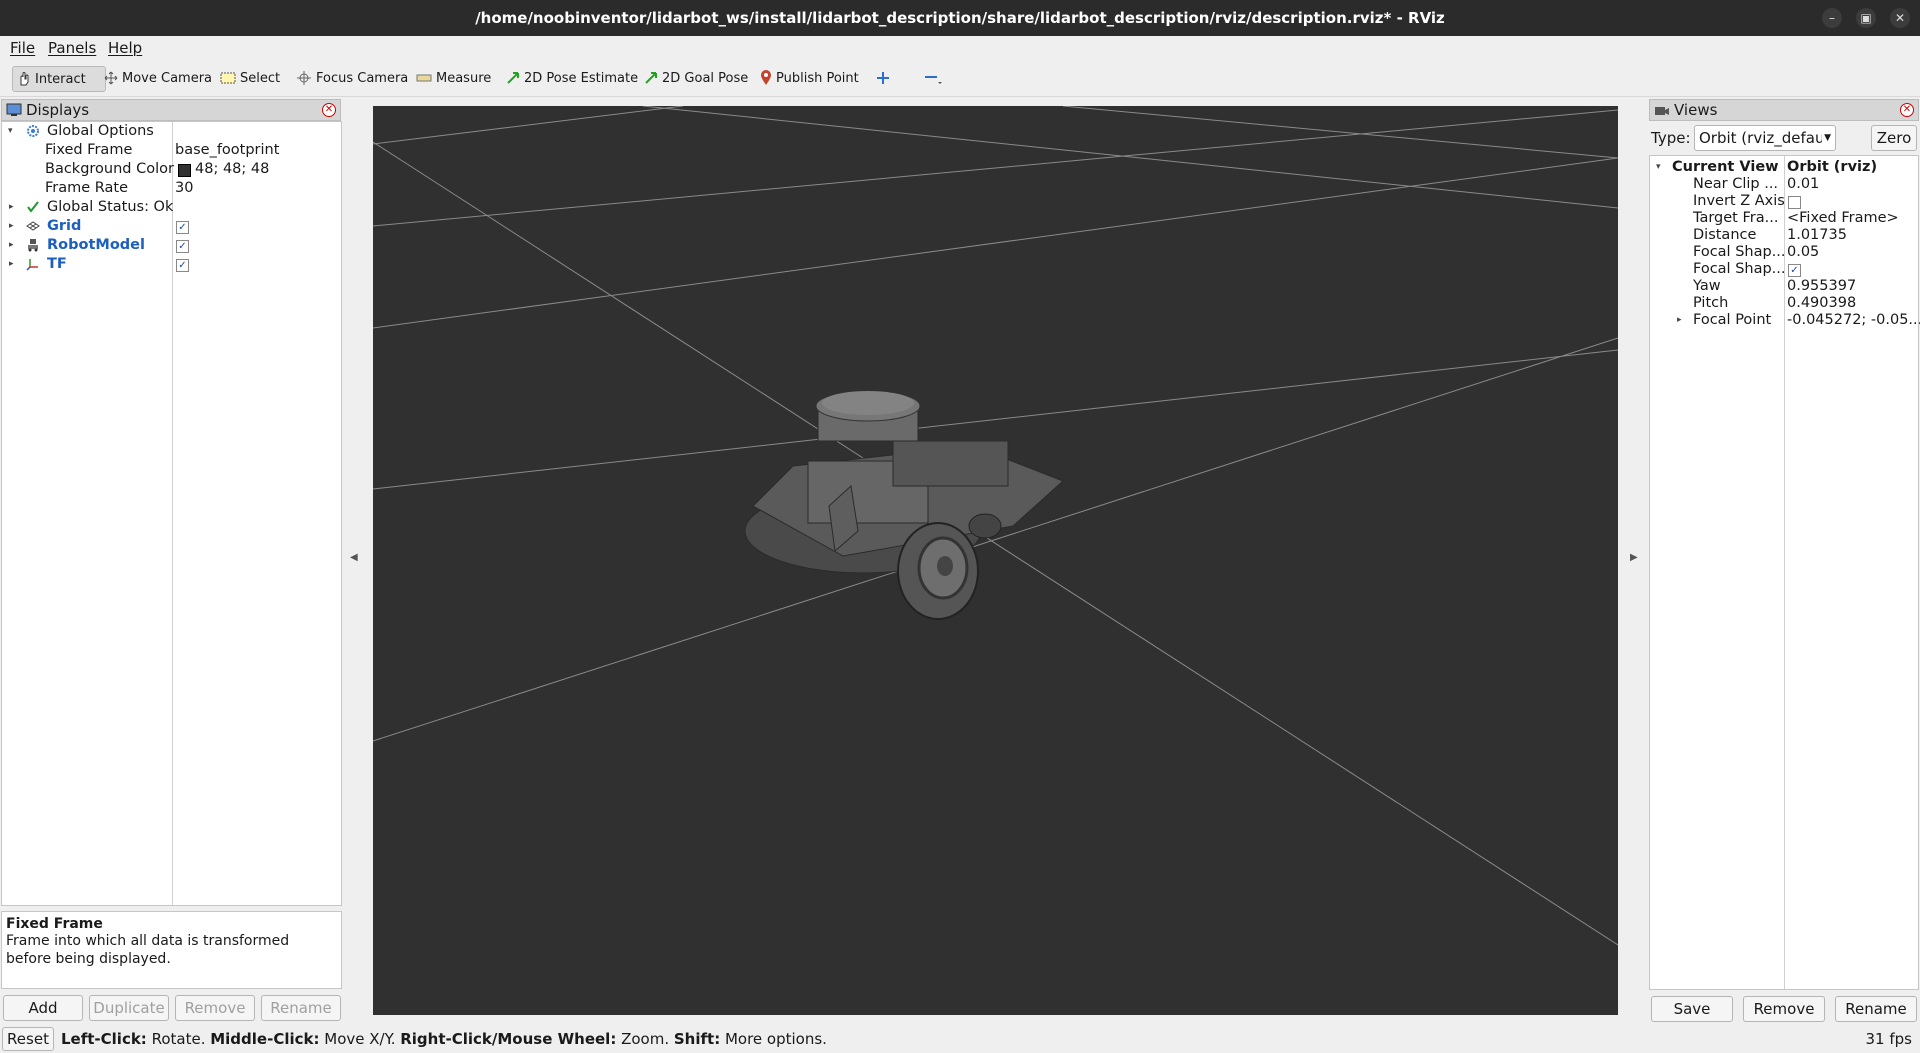 This screenshot has height=1053, width=1920. What do you see at coordinates (171, 150) in the screenshot?
I see `fixed-frame-row: Fixed Frame base_footprint` at bounding box center [171, 150].